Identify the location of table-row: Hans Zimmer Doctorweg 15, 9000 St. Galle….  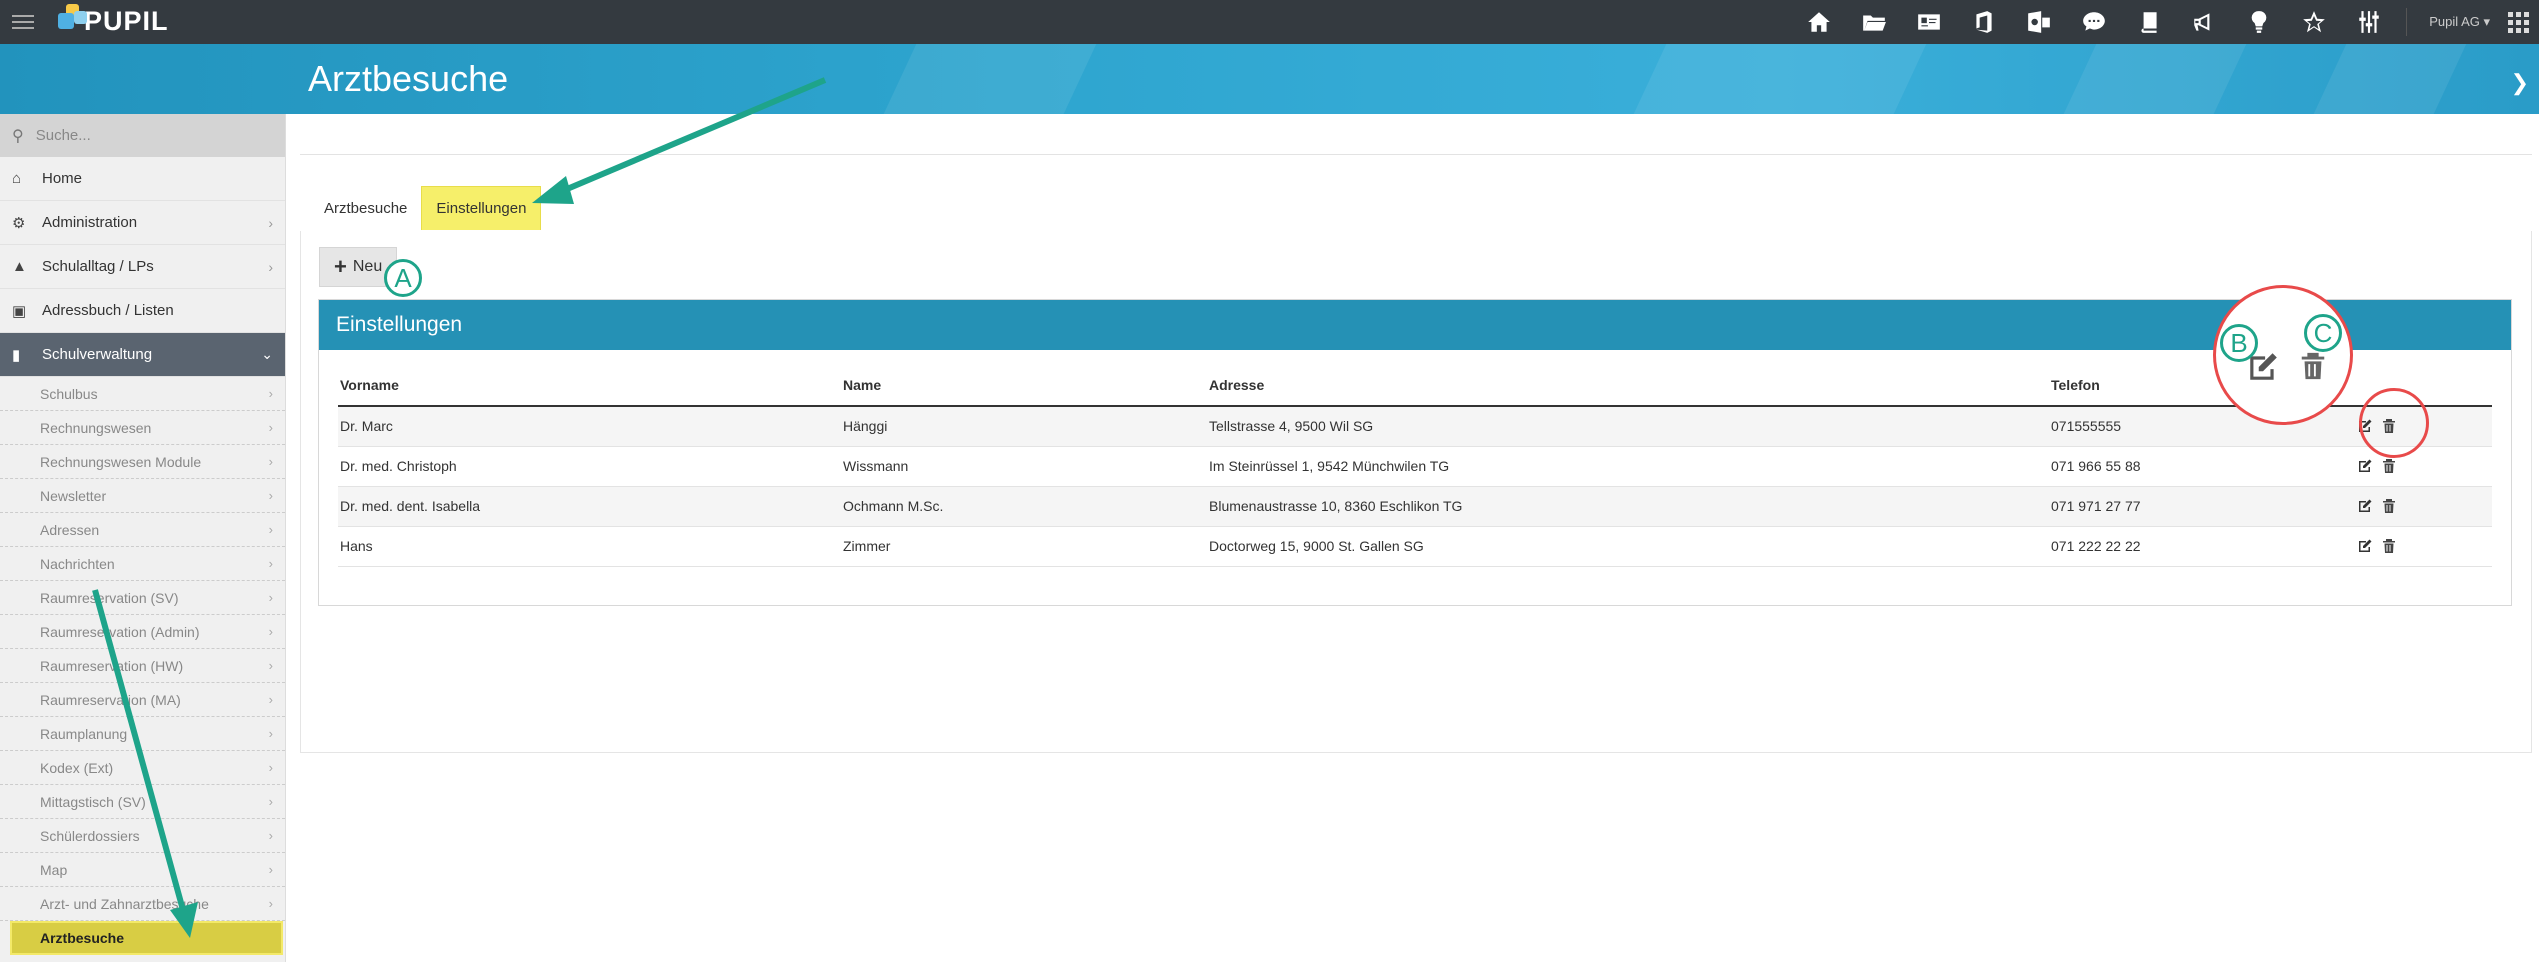
(1415, 546).